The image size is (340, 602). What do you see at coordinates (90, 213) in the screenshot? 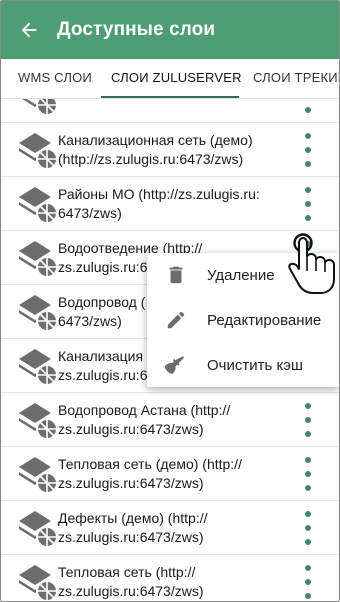
I see `layer-label-line2: 6473/zws)` at bounding box center [90, 213].